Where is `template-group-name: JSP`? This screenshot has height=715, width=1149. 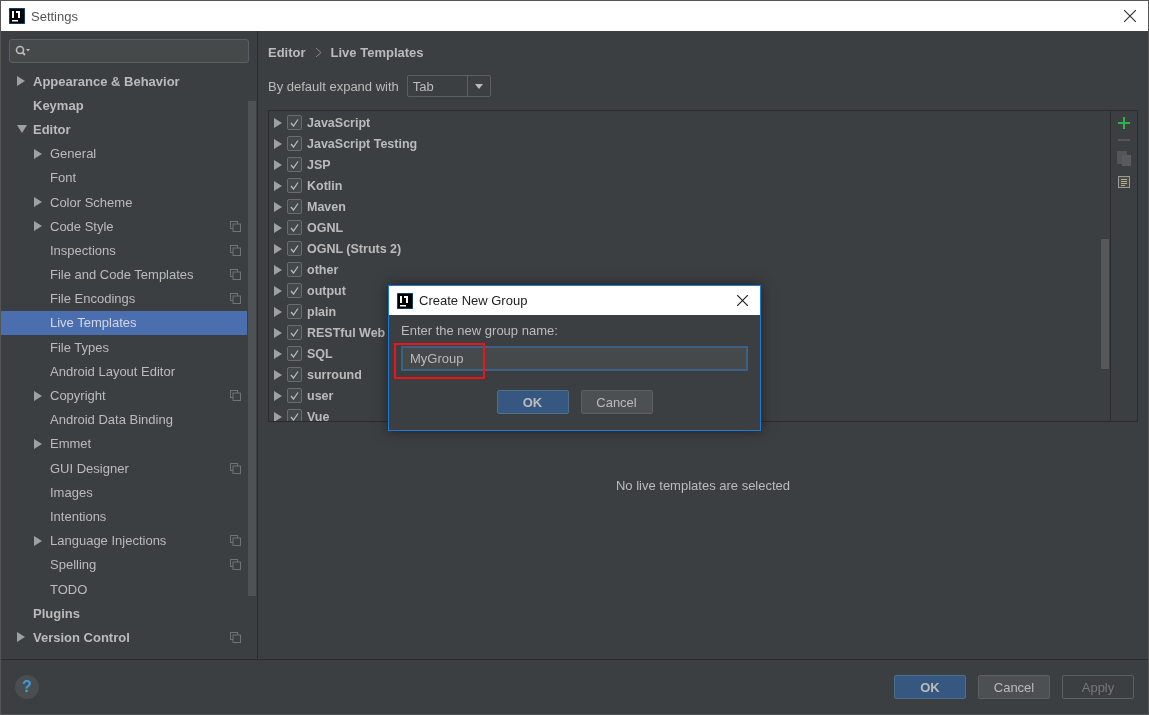
template-group-name: JSP is located at coordinates (319, 164).